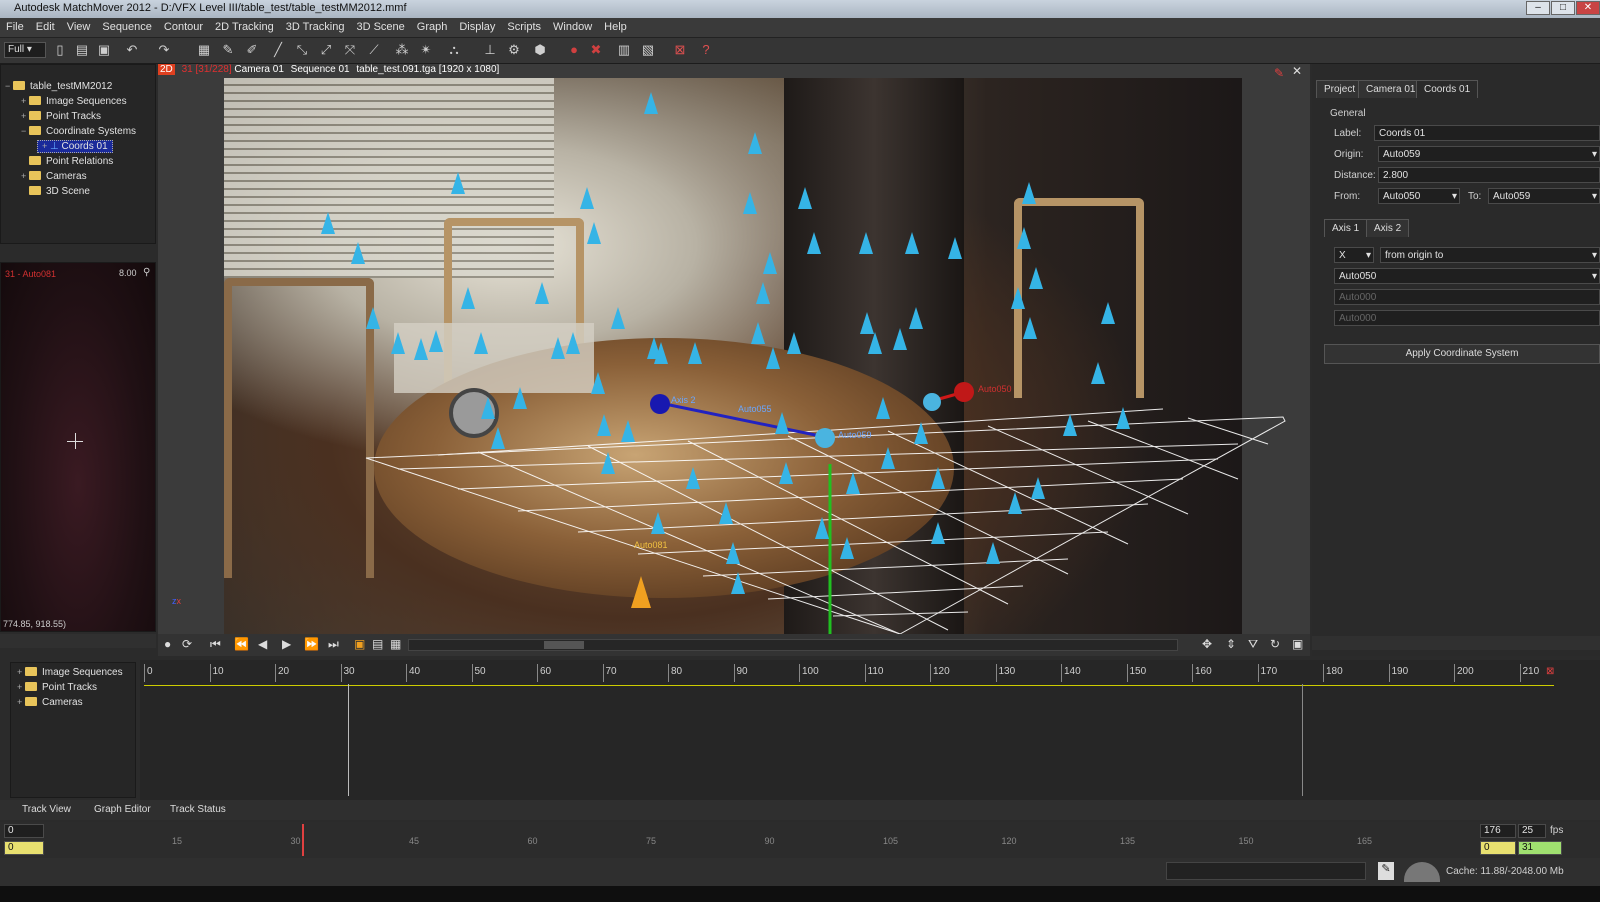  Describe the element at coordinates (67, 161) in the screenshot. I see `tree-item-point-relations: Point Relations` at that location.